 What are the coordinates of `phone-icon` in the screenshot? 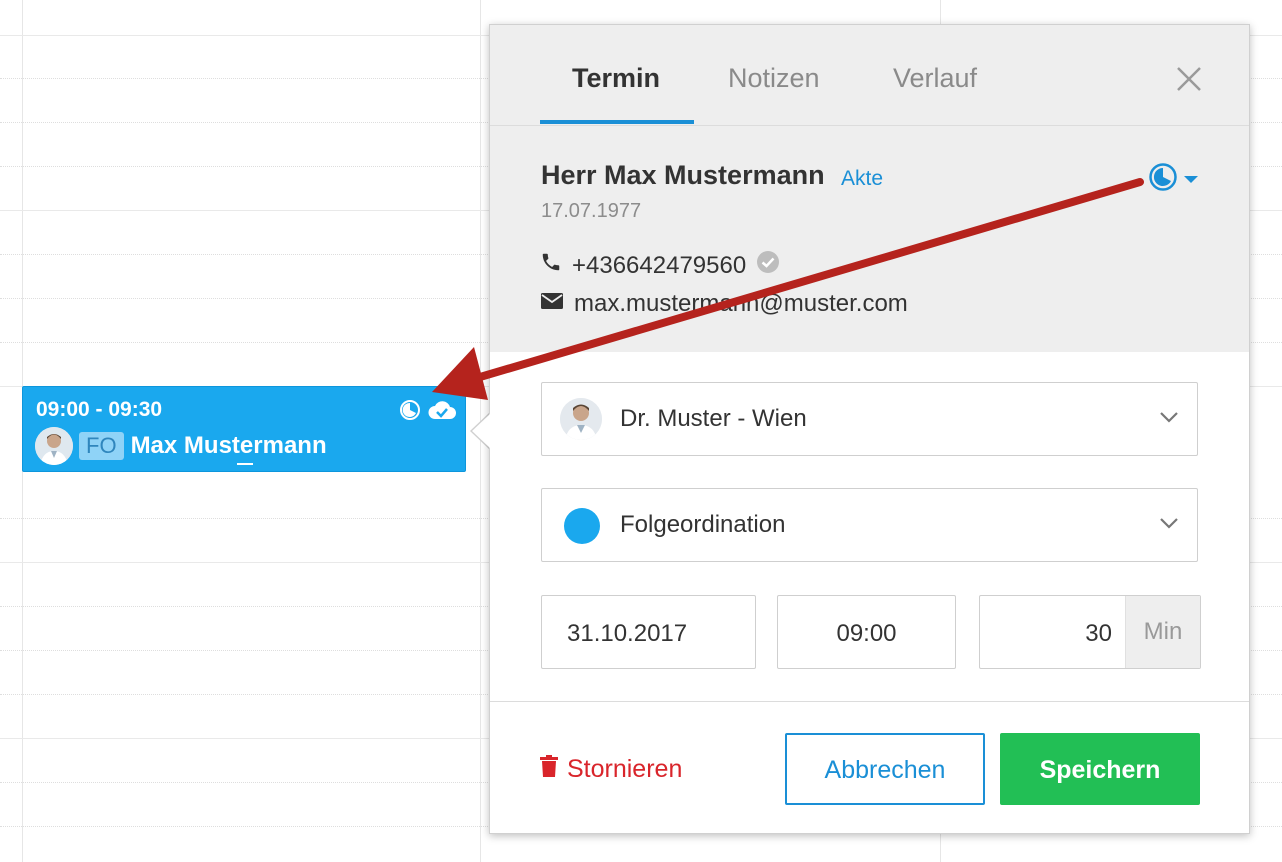 It's located at (551, 265).